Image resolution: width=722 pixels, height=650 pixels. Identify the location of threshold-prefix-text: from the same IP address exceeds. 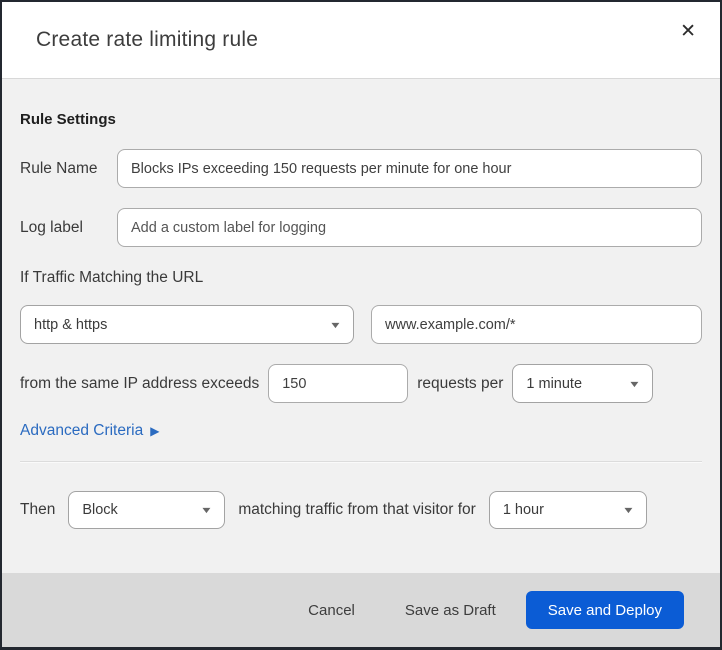
(140, 383).